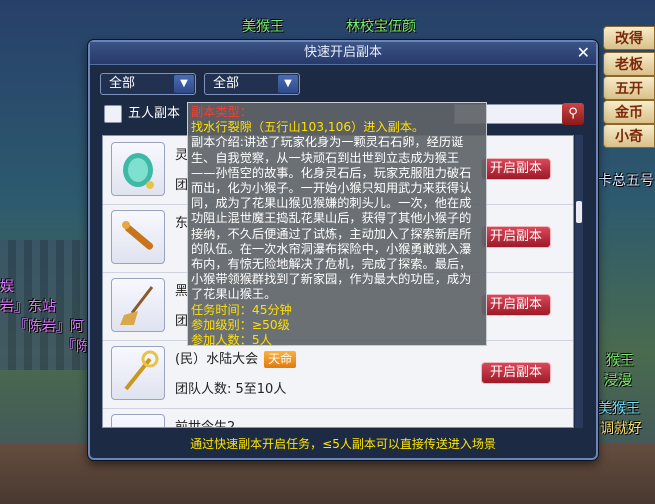 This screenshot has width=655, height=504. I want to click on dungeon-team-size: 团队人数: 5至10人, so click(231, 389).